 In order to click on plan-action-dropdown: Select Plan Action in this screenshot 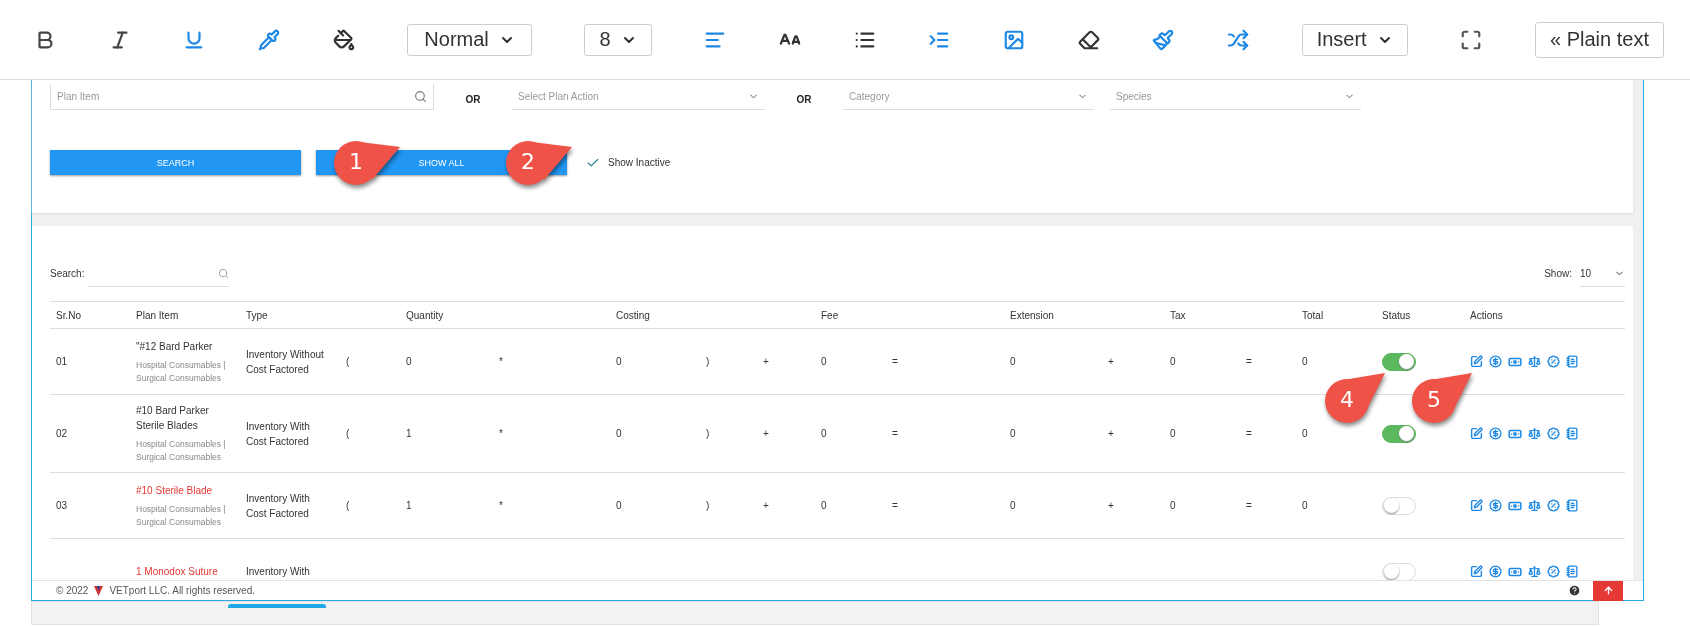, I will do `click(638, 97)`.